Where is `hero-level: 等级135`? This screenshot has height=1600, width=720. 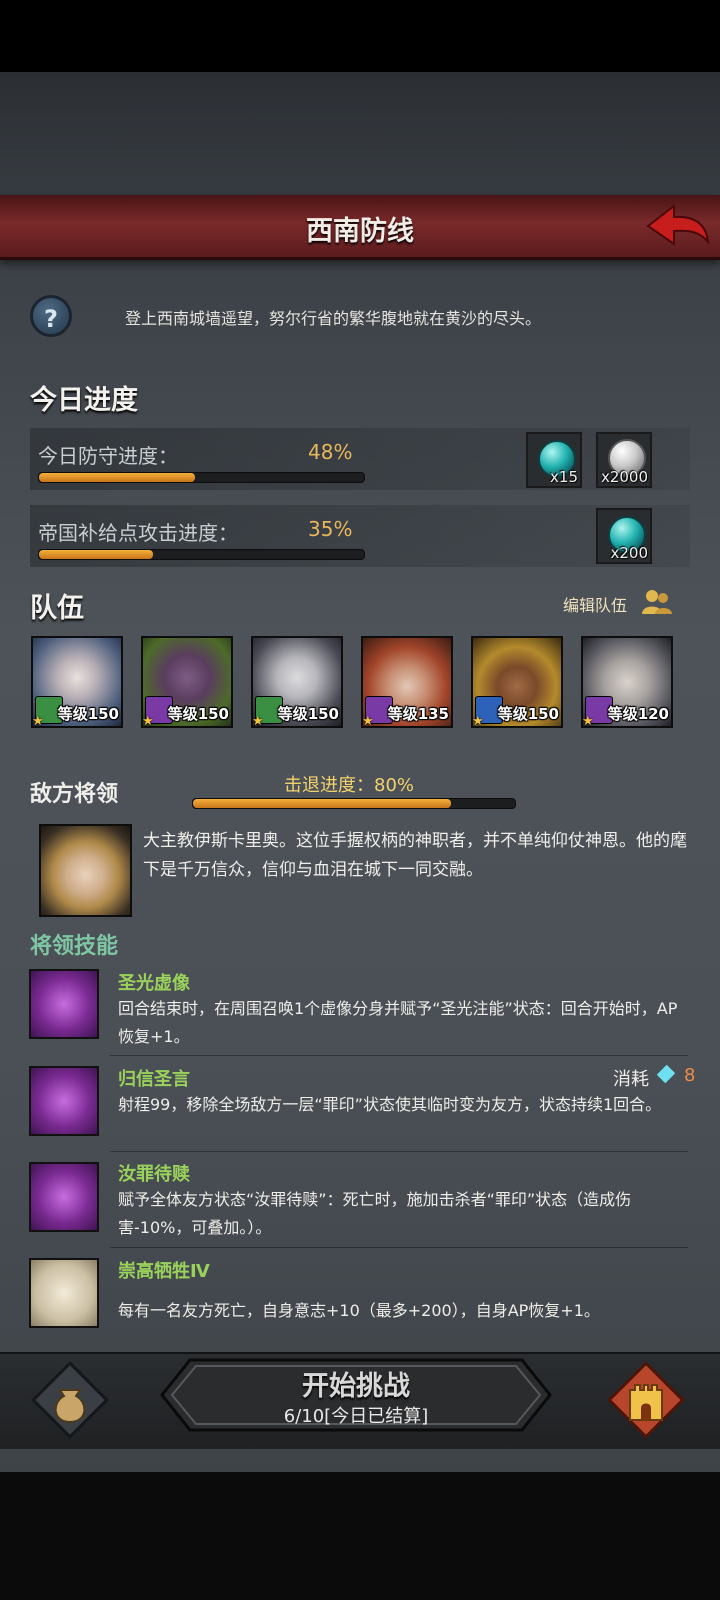 hero-level: 等级135 is located at coordinates (418, 714).